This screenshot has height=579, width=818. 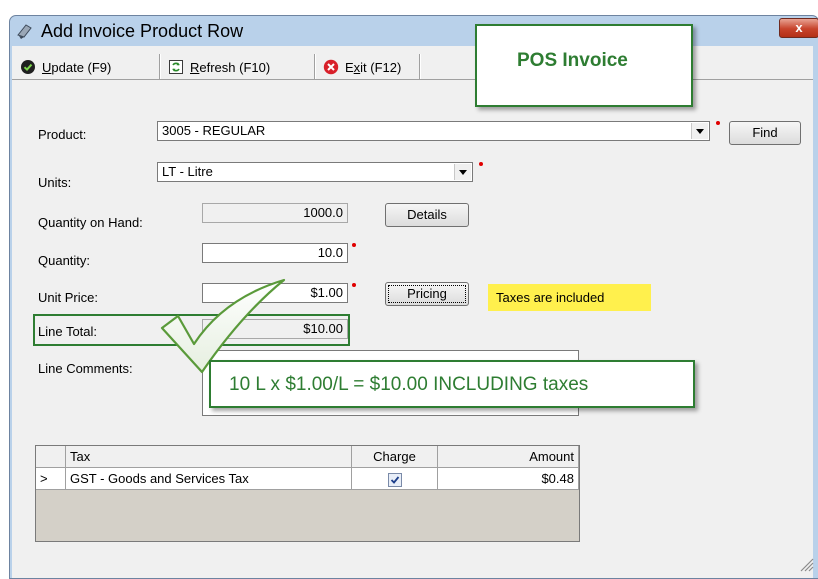 I want to click on units-value: LT - Litre, so click(x=187, y=171).